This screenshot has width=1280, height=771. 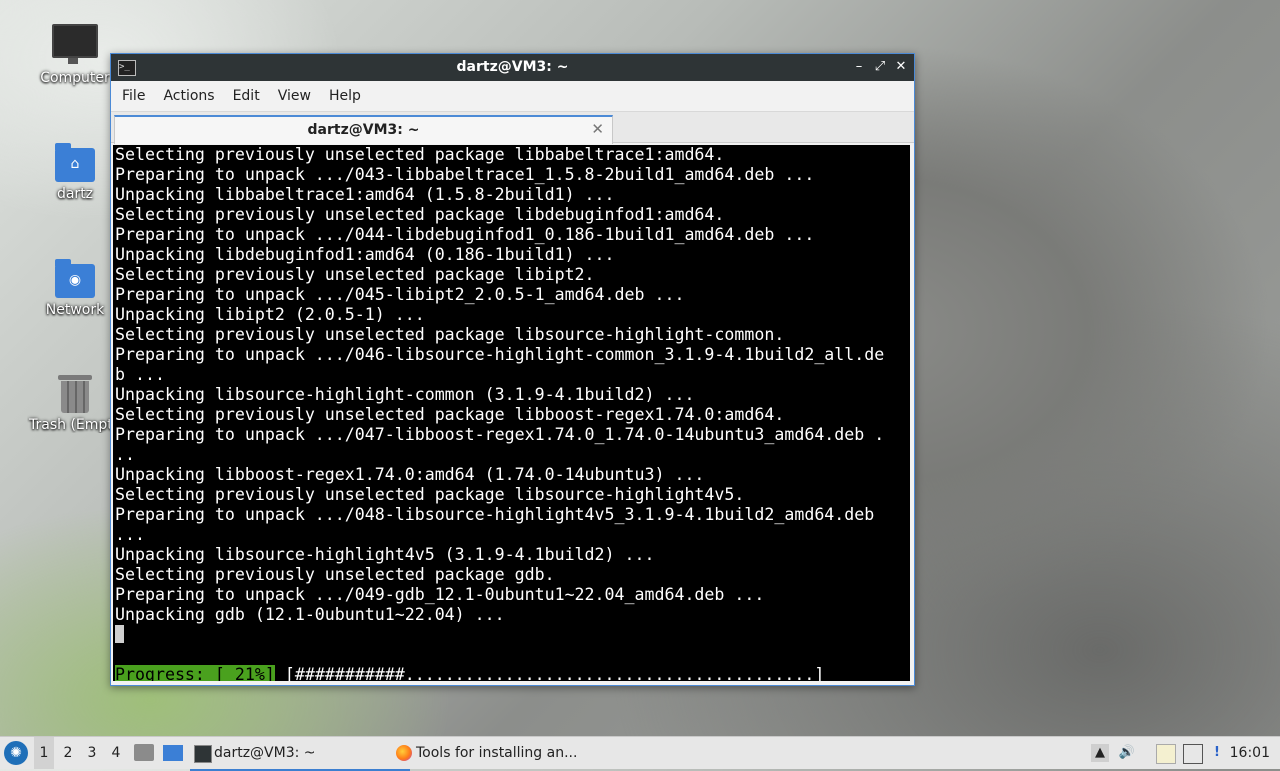 I want to click on workspace-3: 3, so click(x=92, y=753).